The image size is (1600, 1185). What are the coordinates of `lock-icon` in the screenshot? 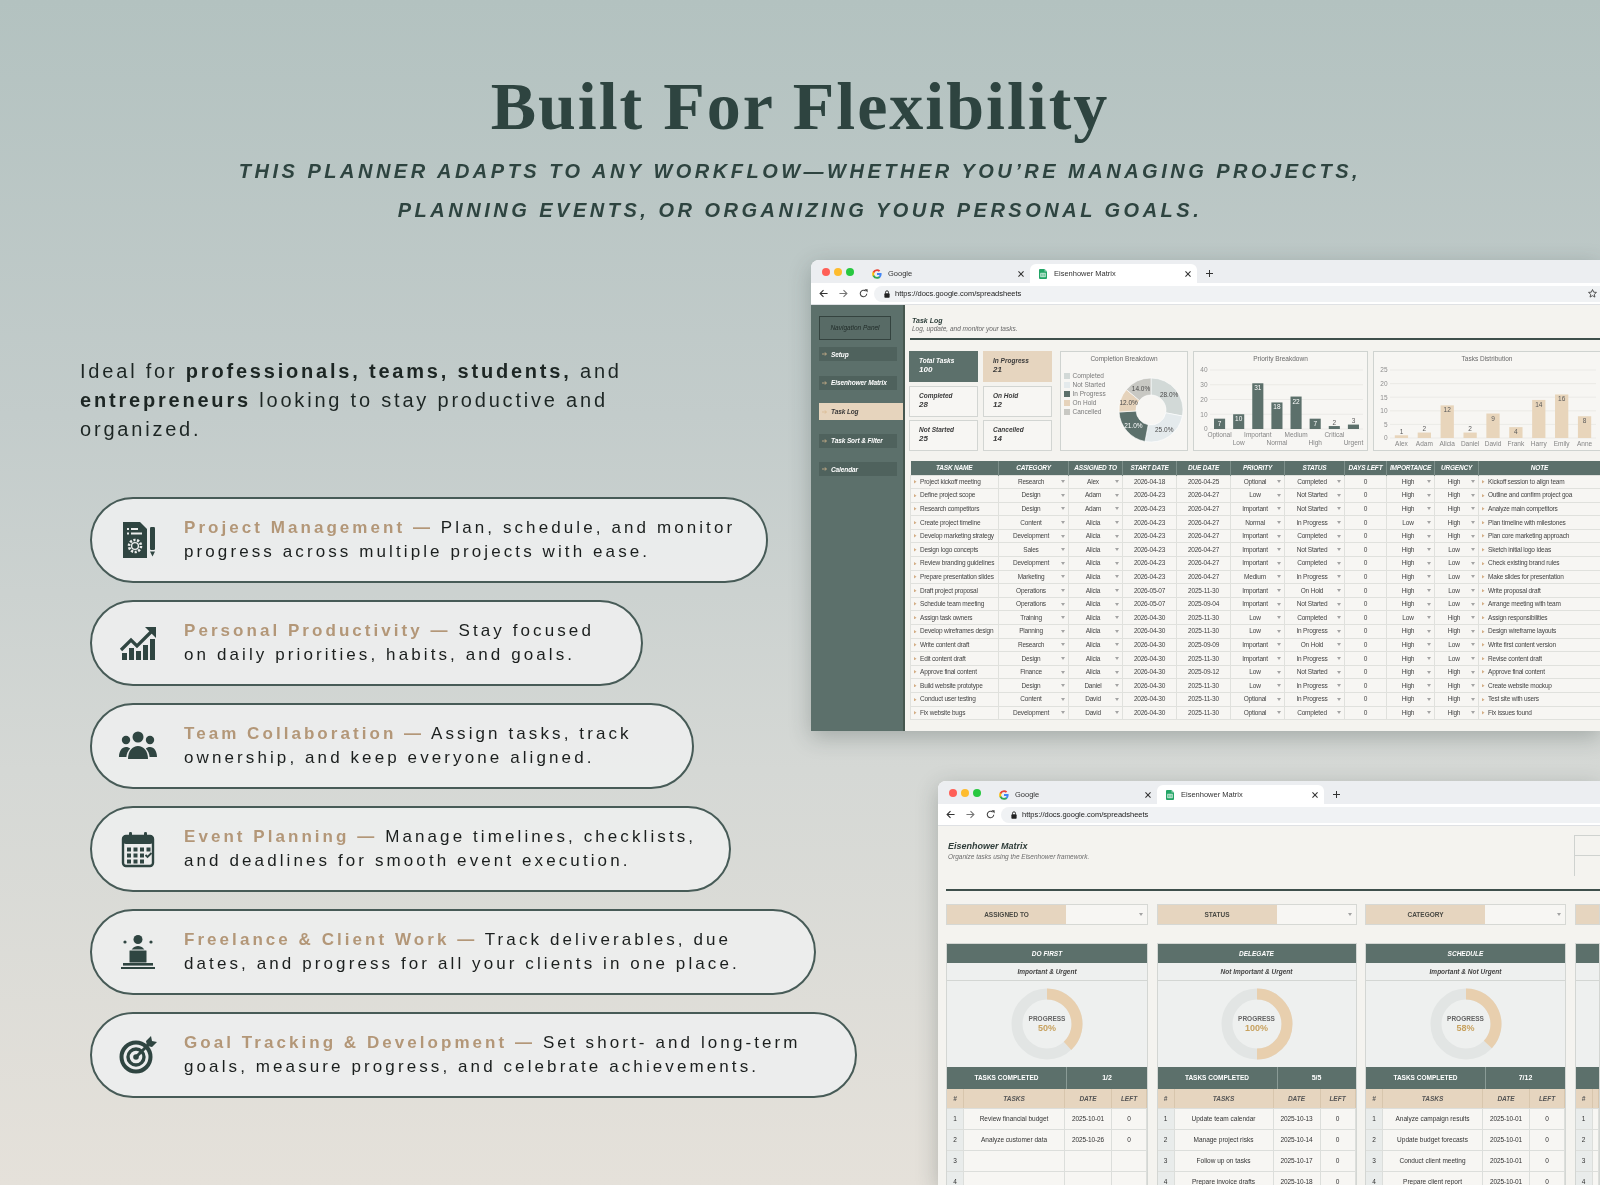 It's located at (887, 293).